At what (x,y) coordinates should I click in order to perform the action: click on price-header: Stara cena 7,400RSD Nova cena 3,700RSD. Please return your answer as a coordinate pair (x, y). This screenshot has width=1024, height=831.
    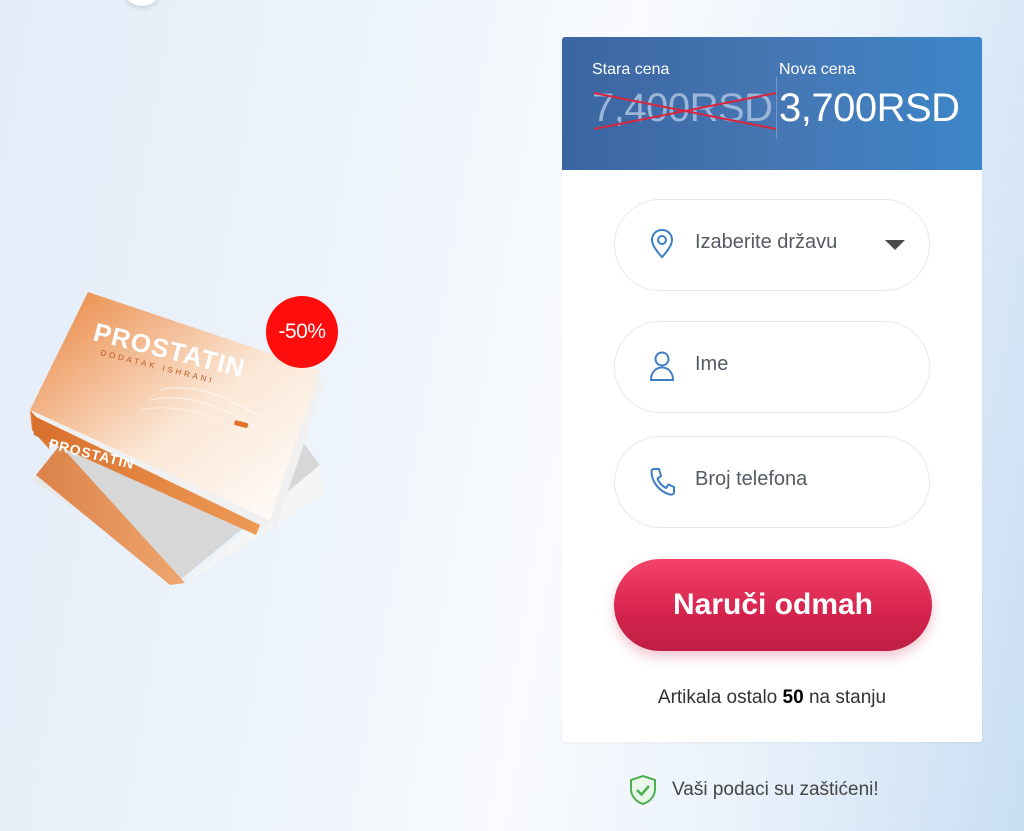
    Looking at the image, I should click on (772, 103).